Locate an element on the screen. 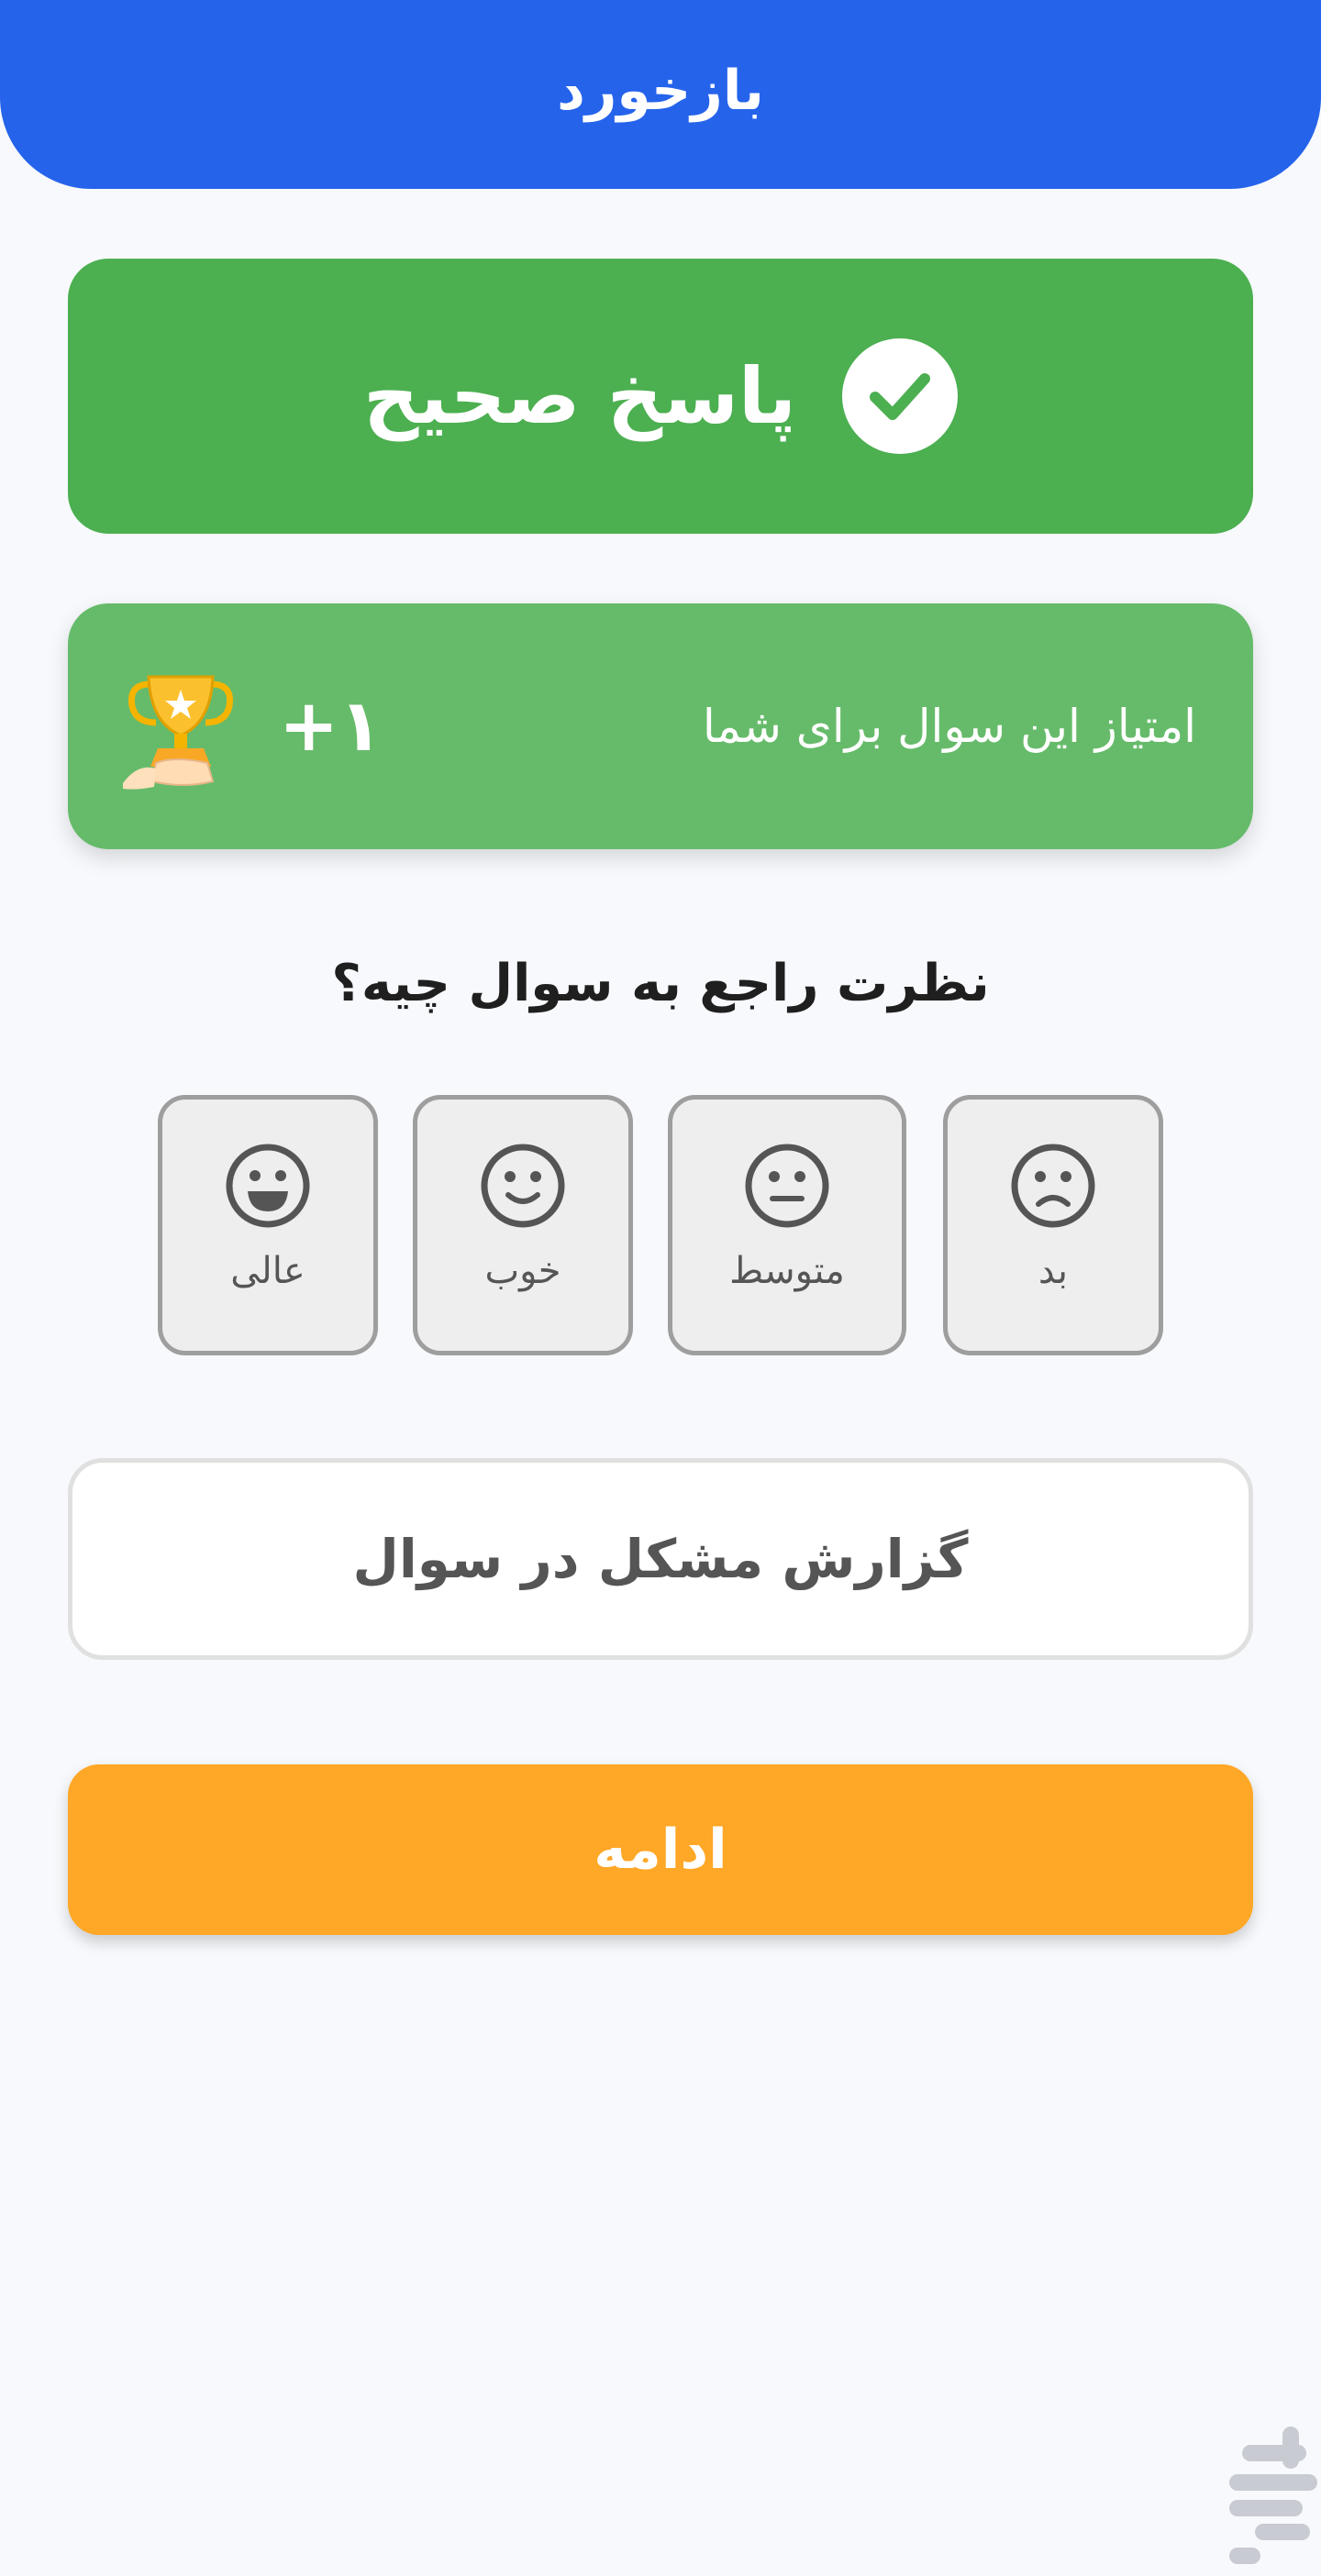 This screenshot has width=1321, height=2576. continue-button: ادامه is located at coordinates (660, 1849).